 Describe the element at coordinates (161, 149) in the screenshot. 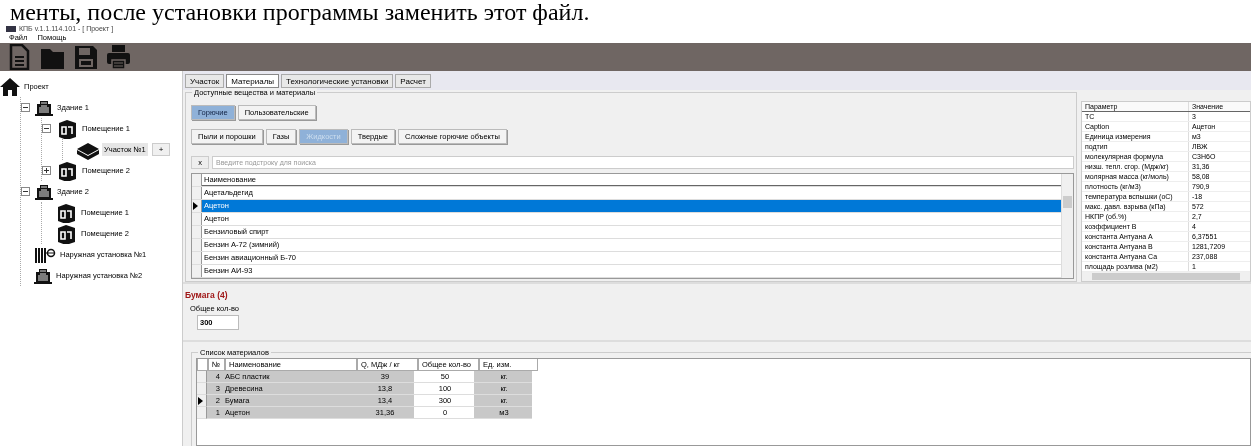

I see `add-button: +` at that location.